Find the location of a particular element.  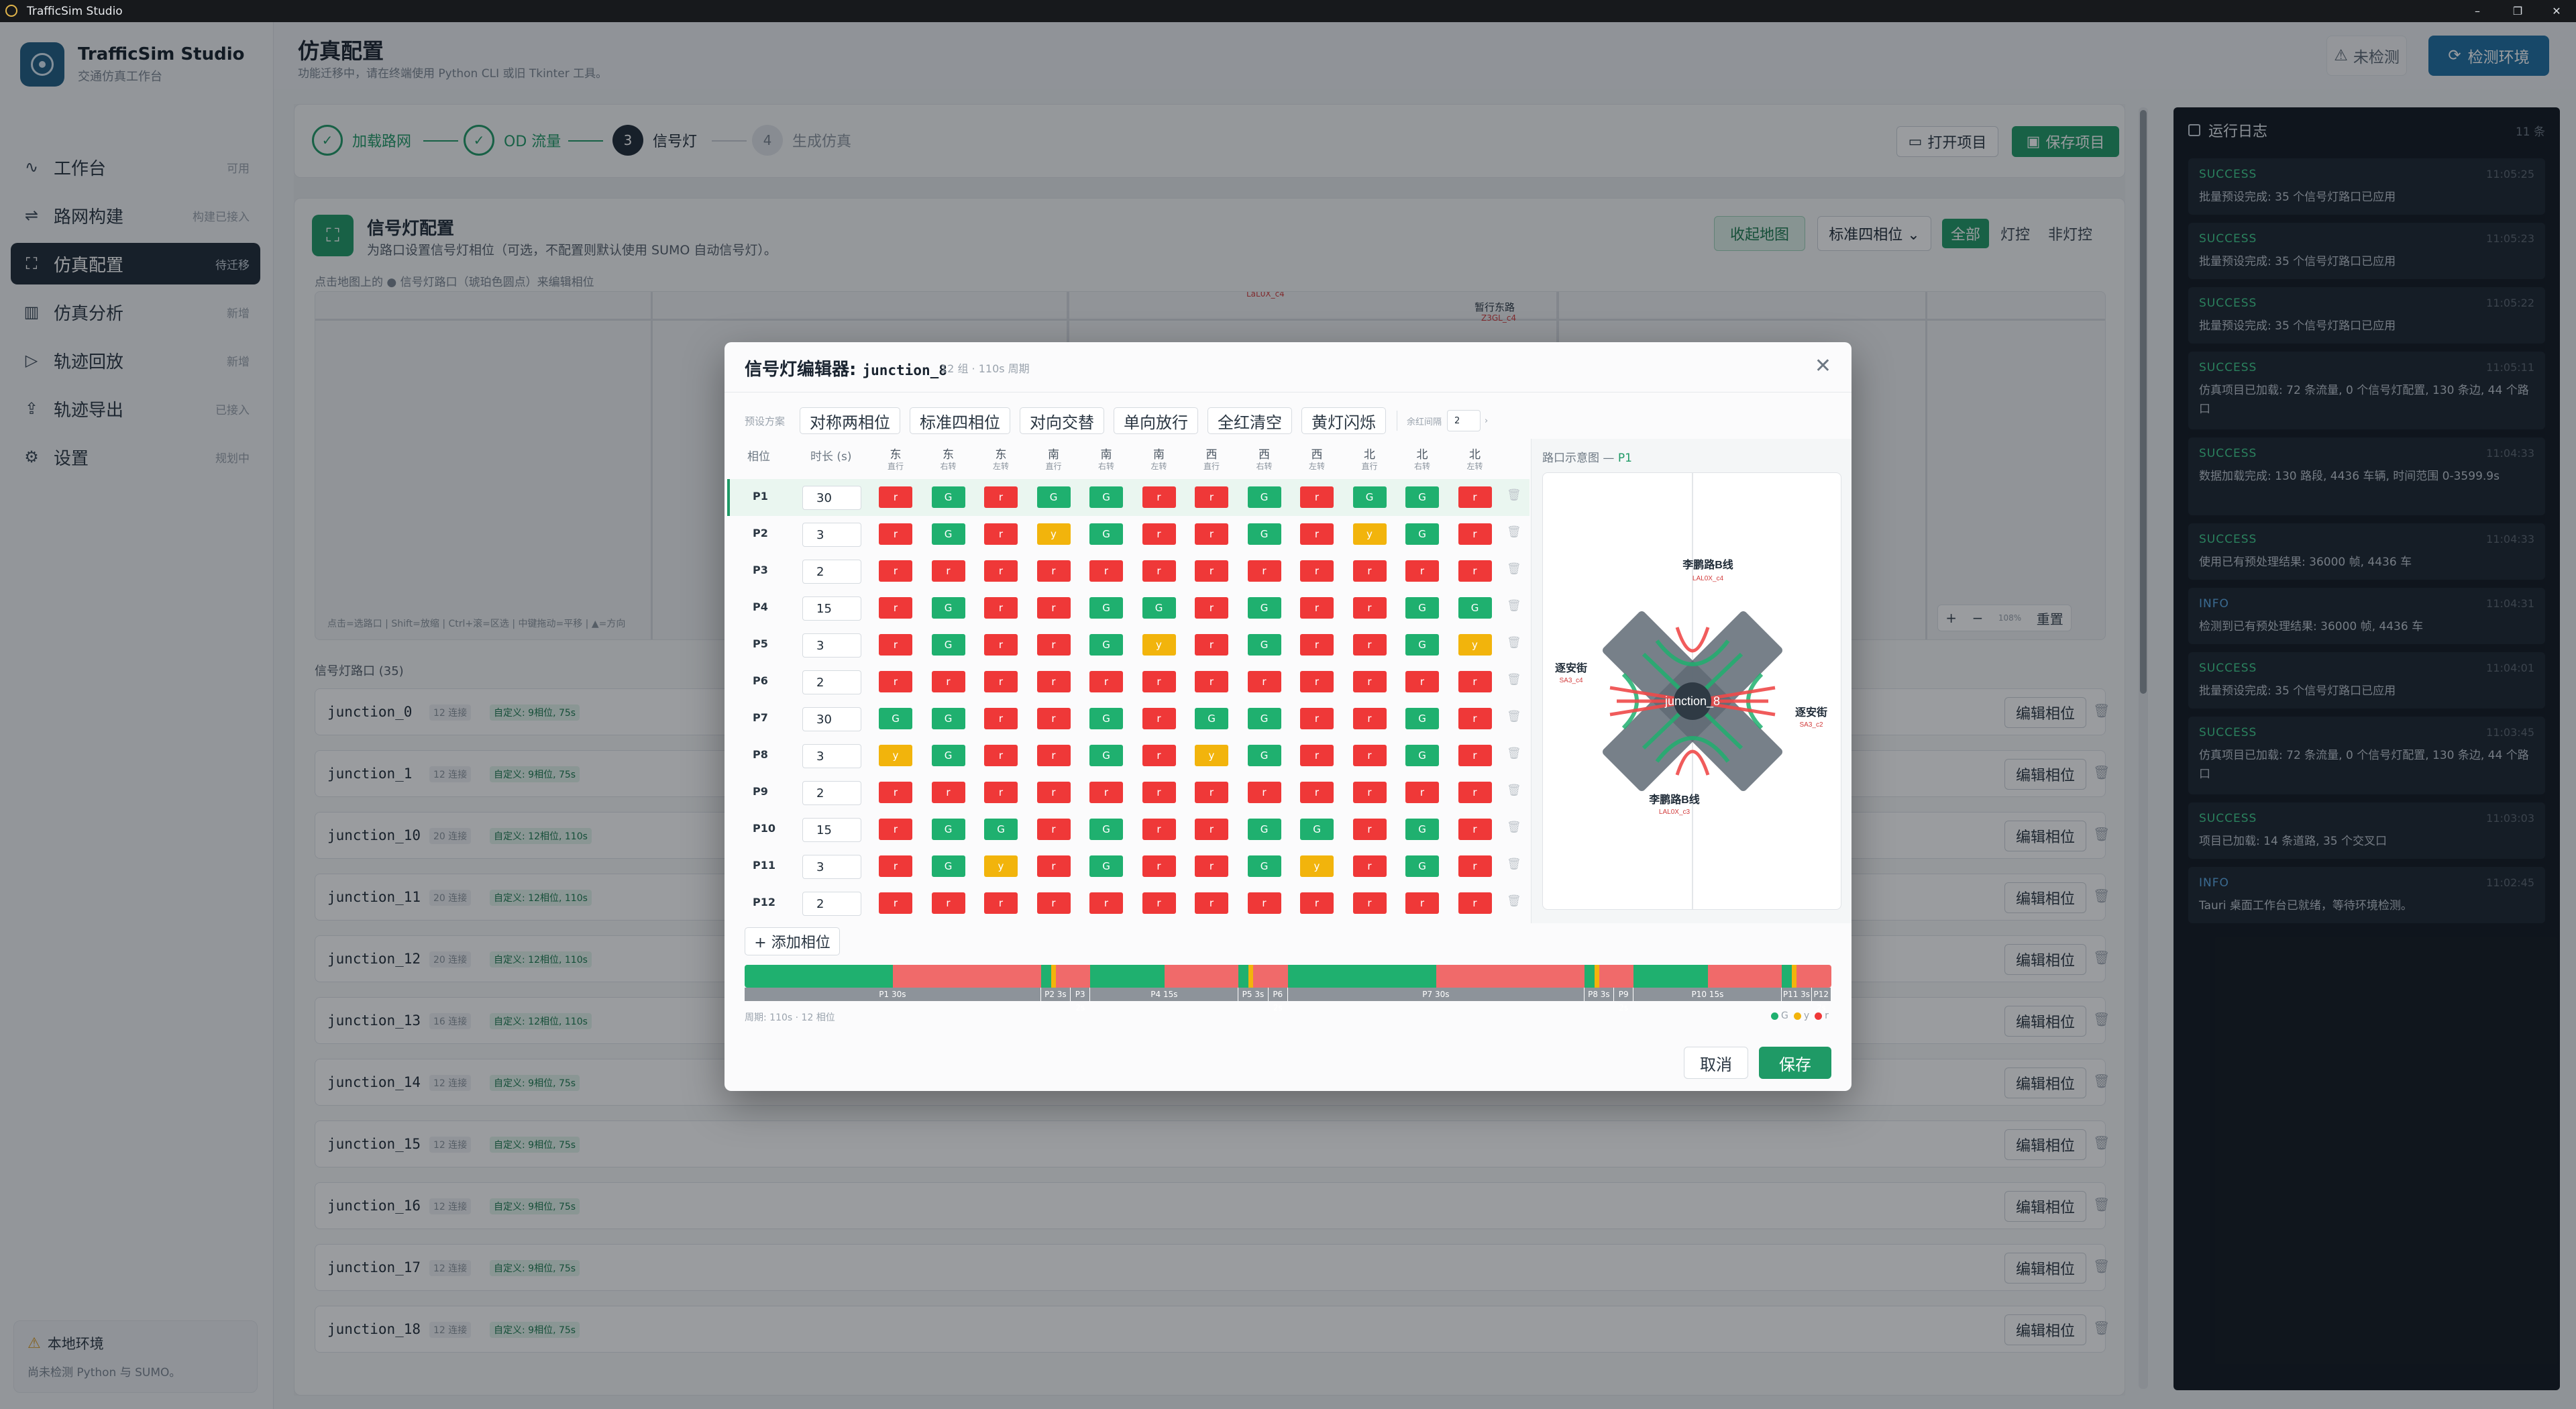

phase-row: P2 3 r Gr y Gr r Gr y Gr 🗑 is located at coordinates (1128, 534).